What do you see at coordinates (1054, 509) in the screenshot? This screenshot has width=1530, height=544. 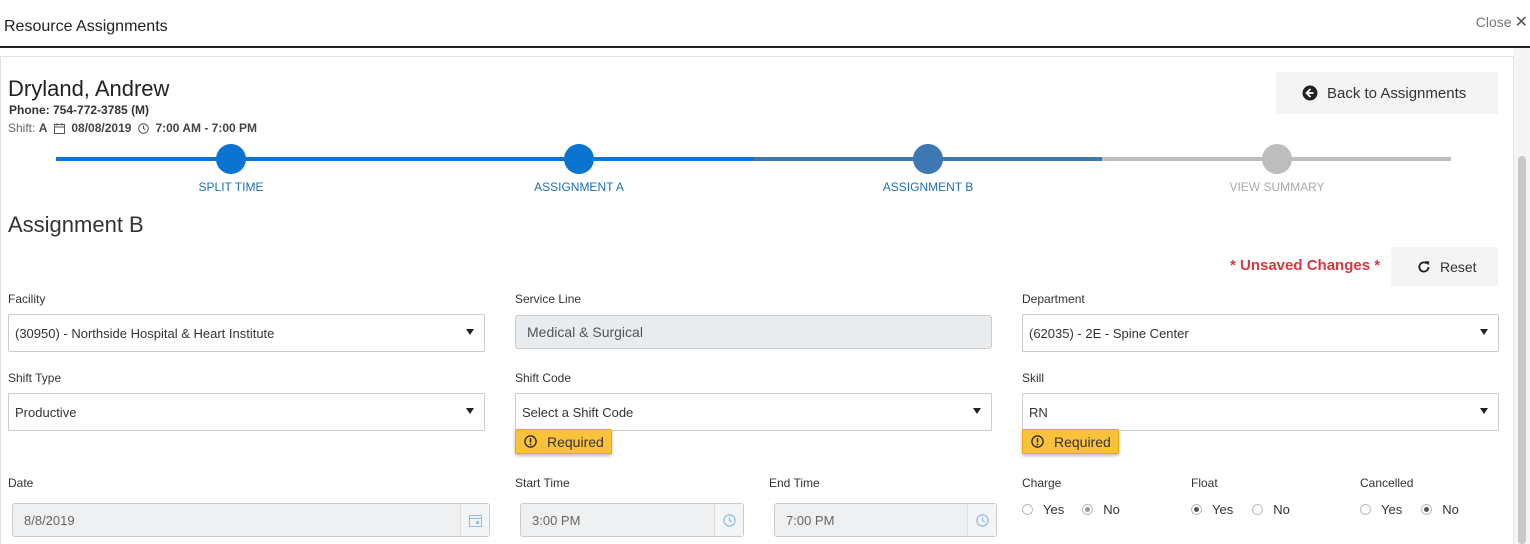 I see `charge-yes-label: Yes` at bounding box center [1054, 509].